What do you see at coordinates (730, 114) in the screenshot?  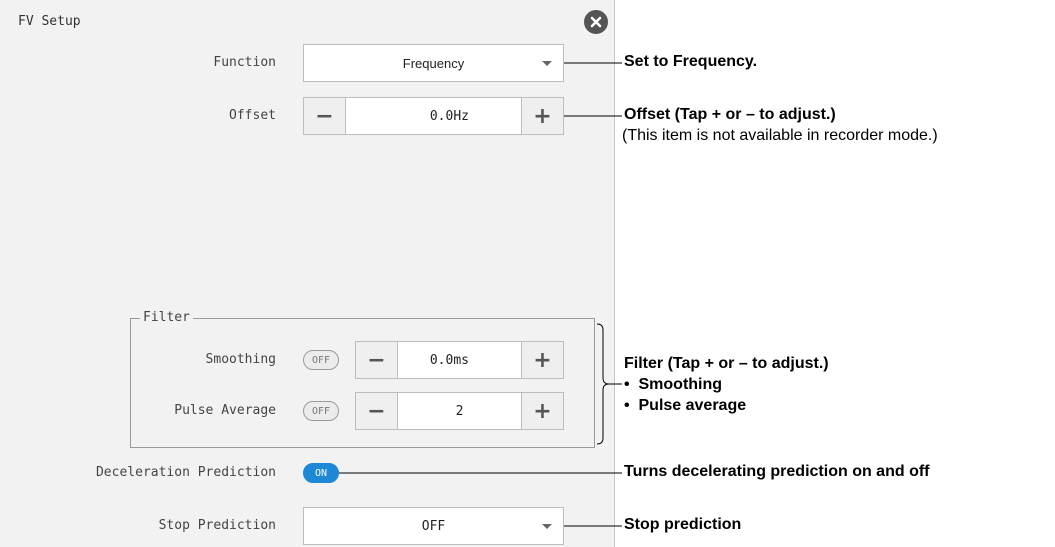 I see `annotation-offset: Offset (Tap + or – to adjust.)` at bounding box center [730, 114].